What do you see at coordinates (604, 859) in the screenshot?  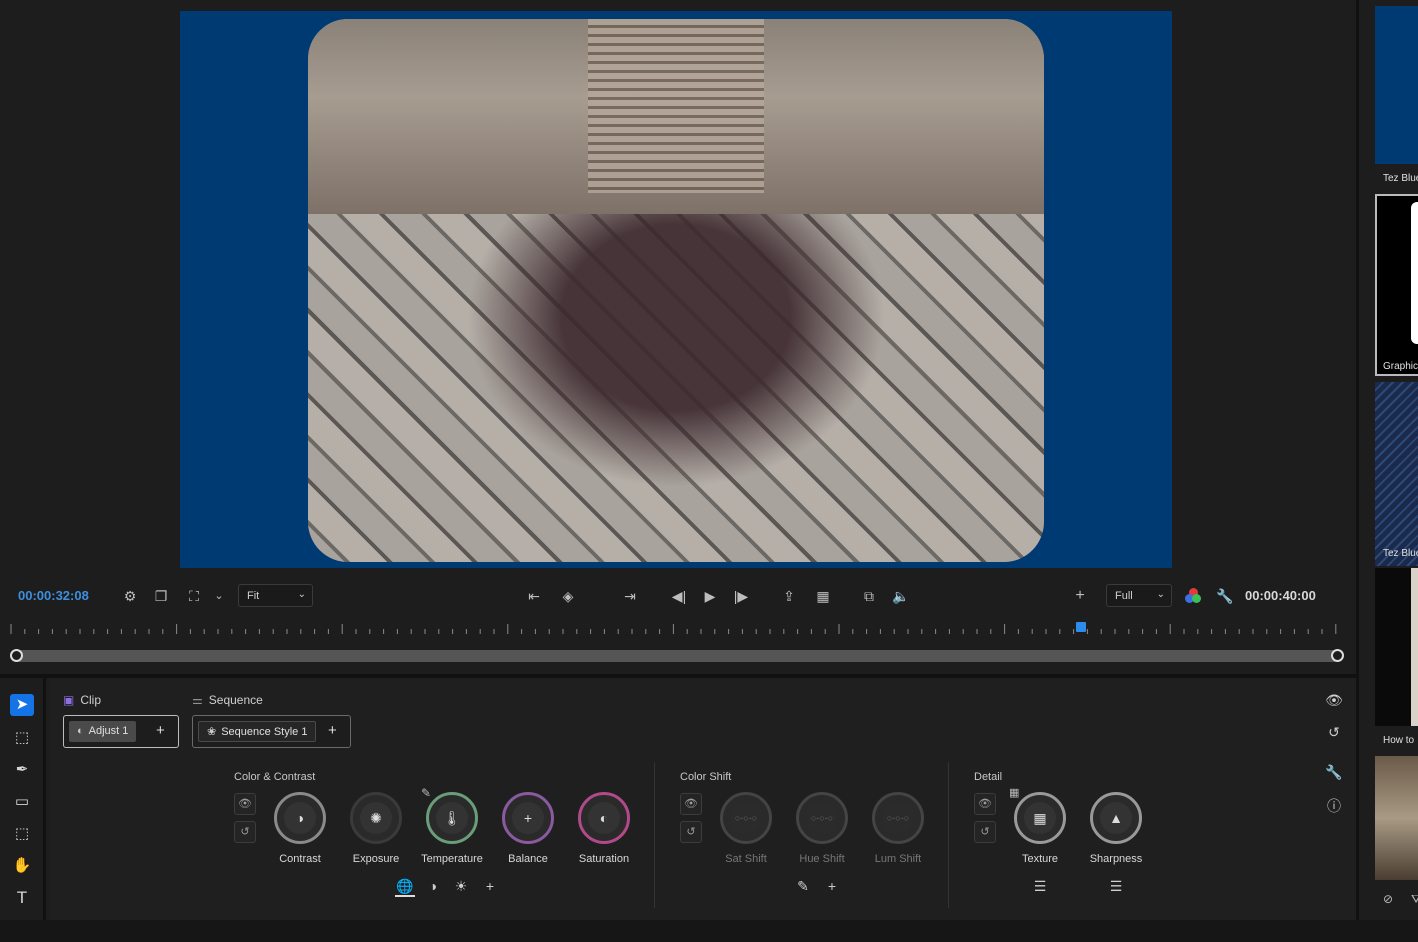 I see `saturation-label: Saturation` at bounding box center [604, 859].